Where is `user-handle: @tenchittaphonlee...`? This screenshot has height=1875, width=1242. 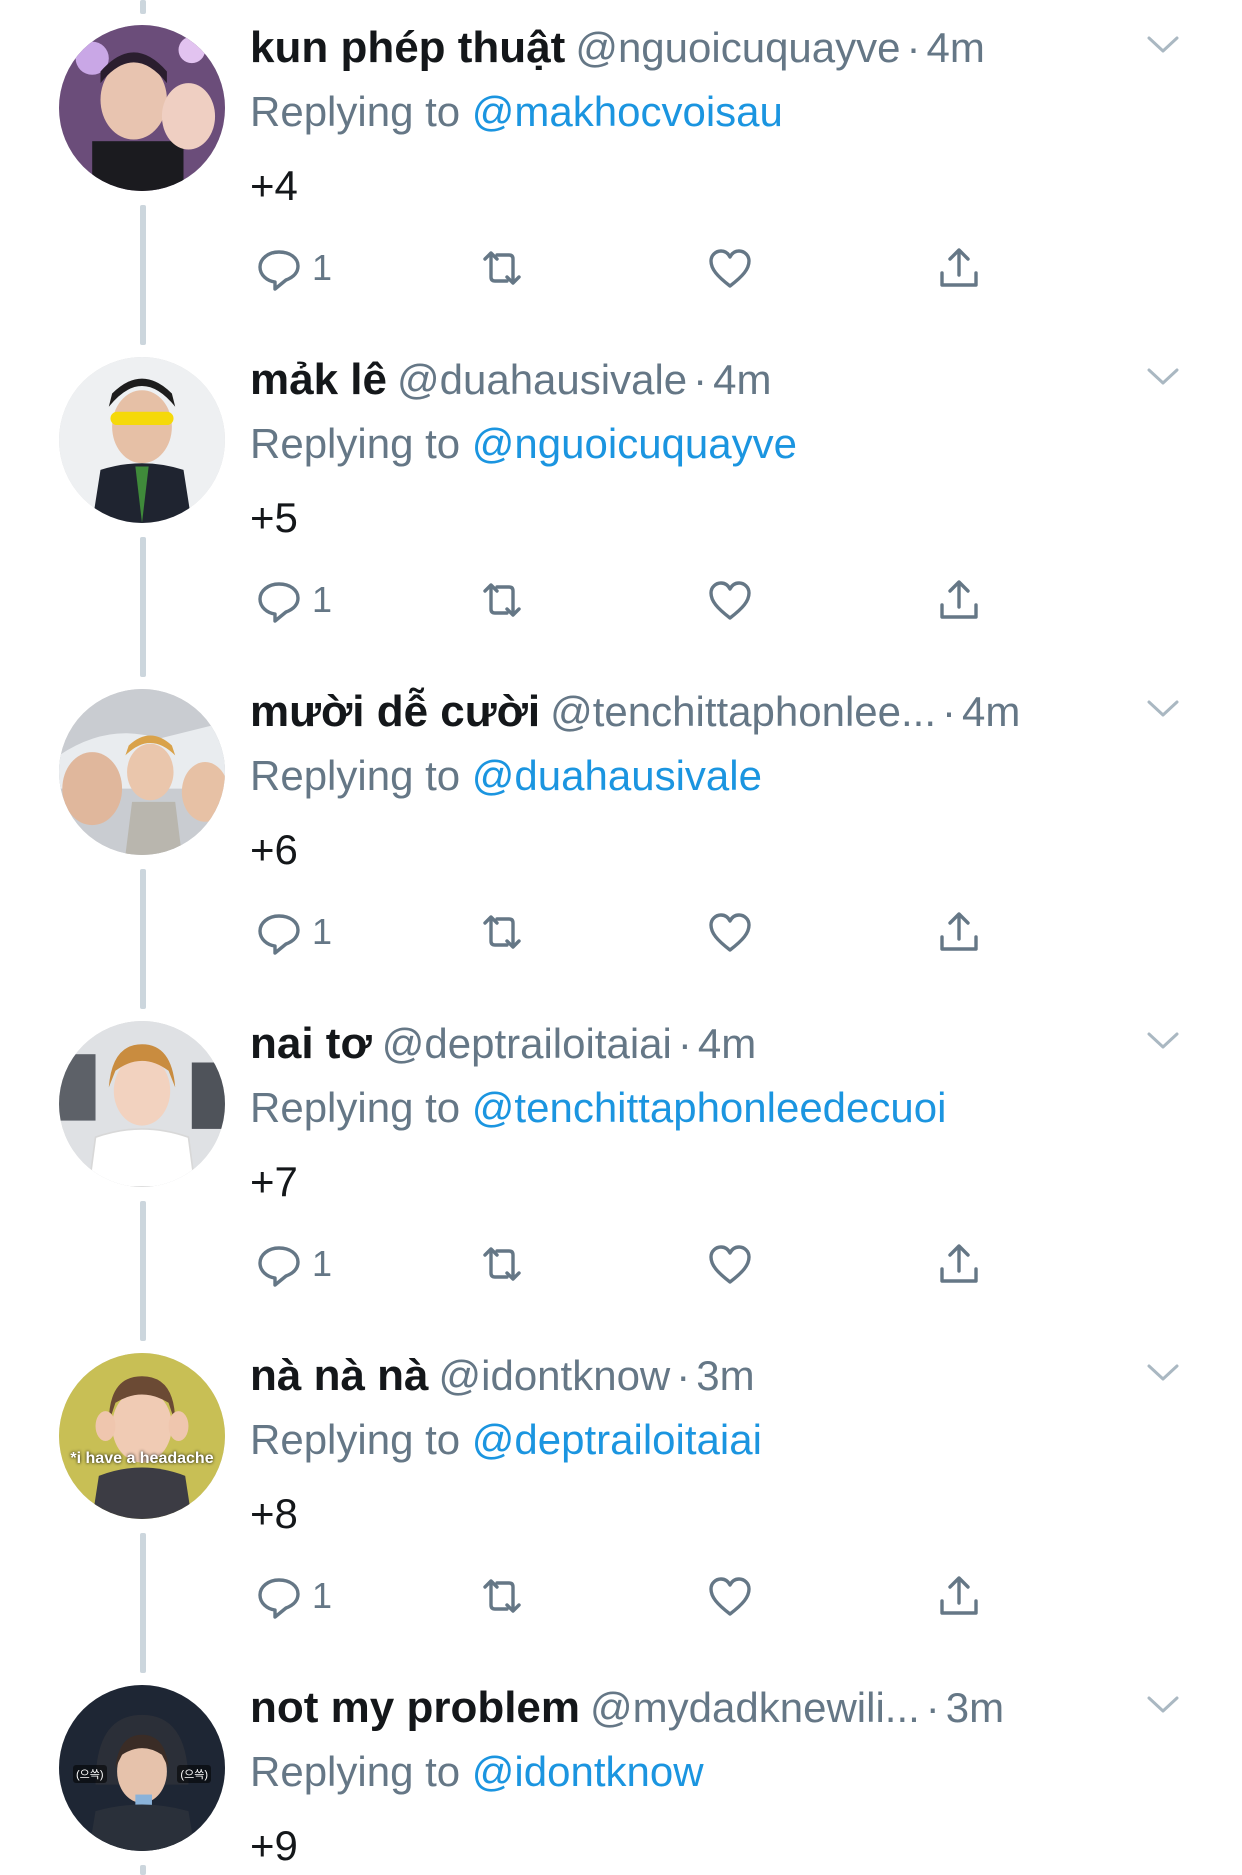 user-handle: @tenchittaphonlee... is located at coordinates (743, 711).